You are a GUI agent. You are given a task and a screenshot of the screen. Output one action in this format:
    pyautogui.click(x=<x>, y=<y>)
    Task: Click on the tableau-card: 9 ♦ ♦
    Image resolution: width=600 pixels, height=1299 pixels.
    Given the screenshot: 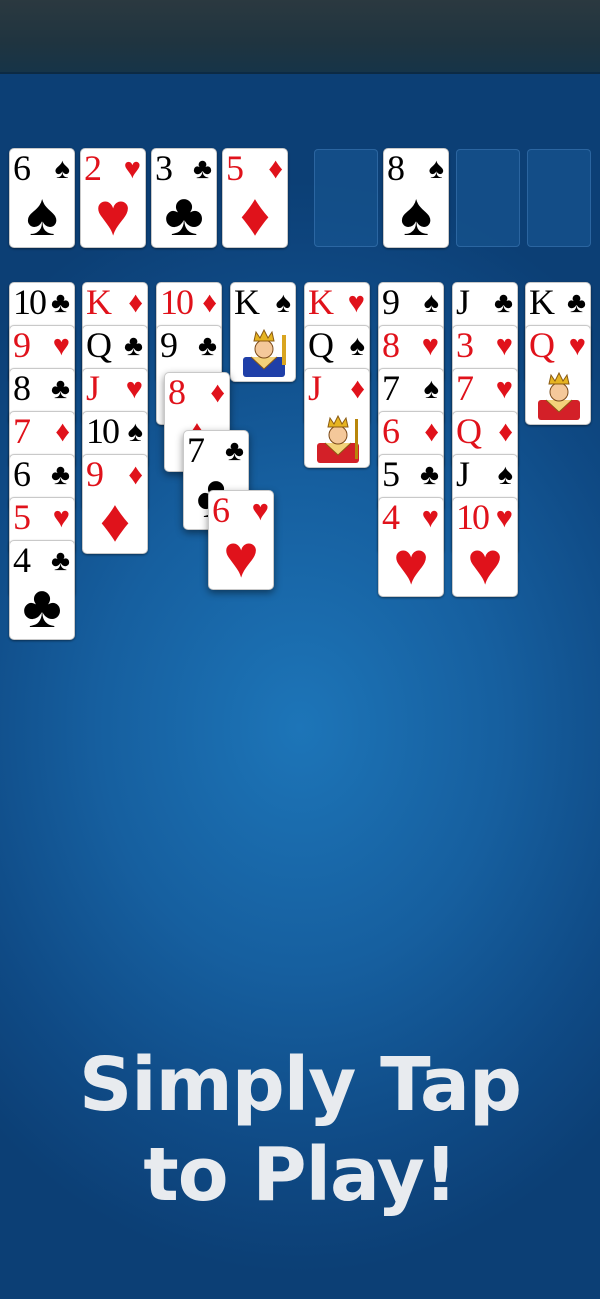 What is the action you would take?
    pyautogui.click(x=115, y=504)
    